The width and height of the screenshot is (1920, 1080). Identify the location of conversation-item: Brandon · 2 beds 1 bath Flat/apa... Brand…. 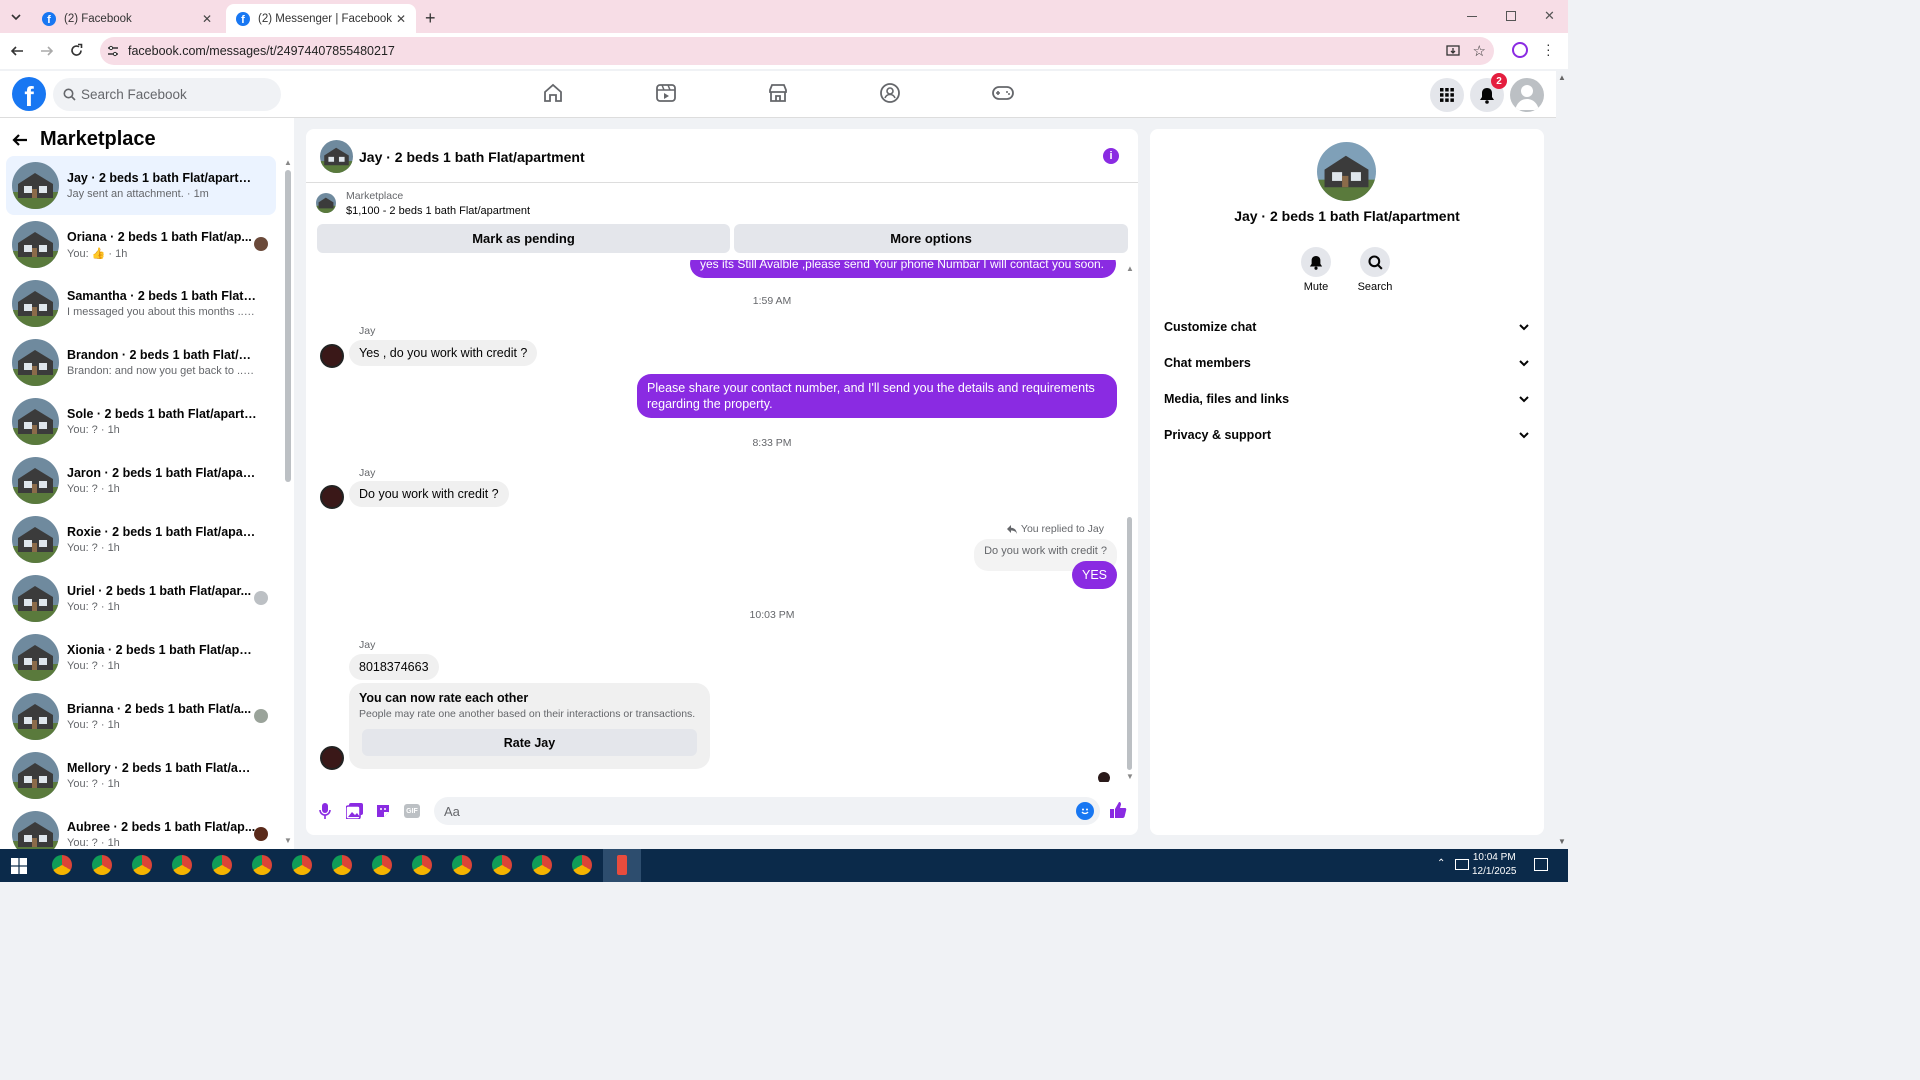
(141, 362).